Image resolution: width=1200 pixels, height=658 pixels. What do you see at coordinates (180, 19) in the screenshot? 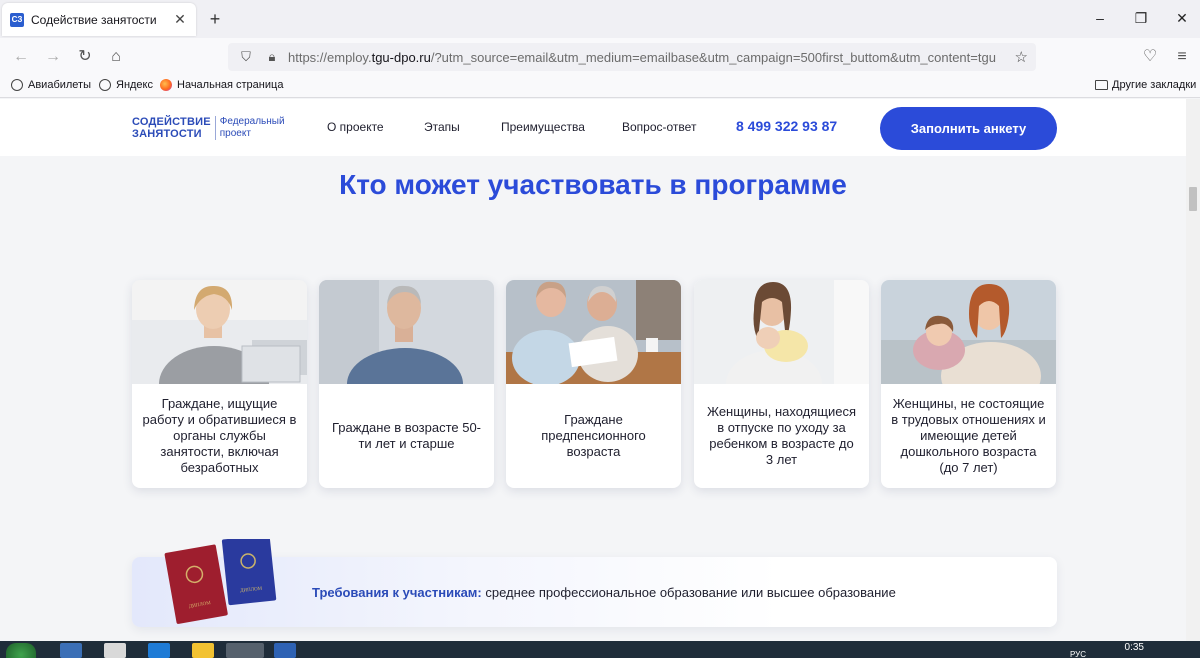
I see `close-tab-icon: ✕` at bounding box center [180, 19].